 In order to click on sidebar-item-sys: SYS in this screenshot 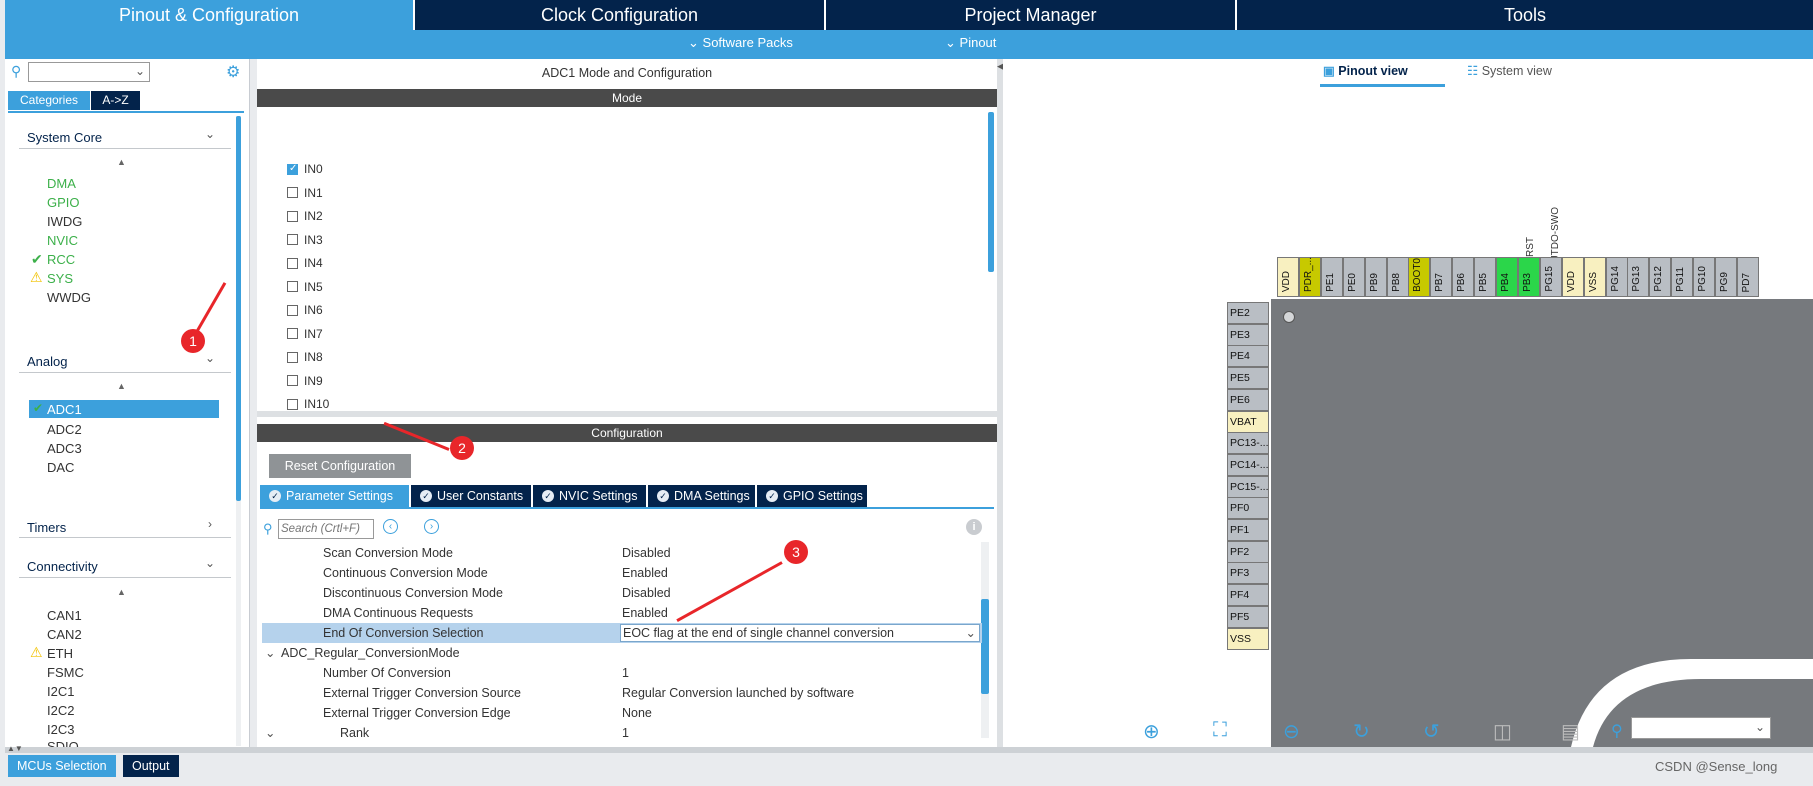, I will do `click(60, 278)`.